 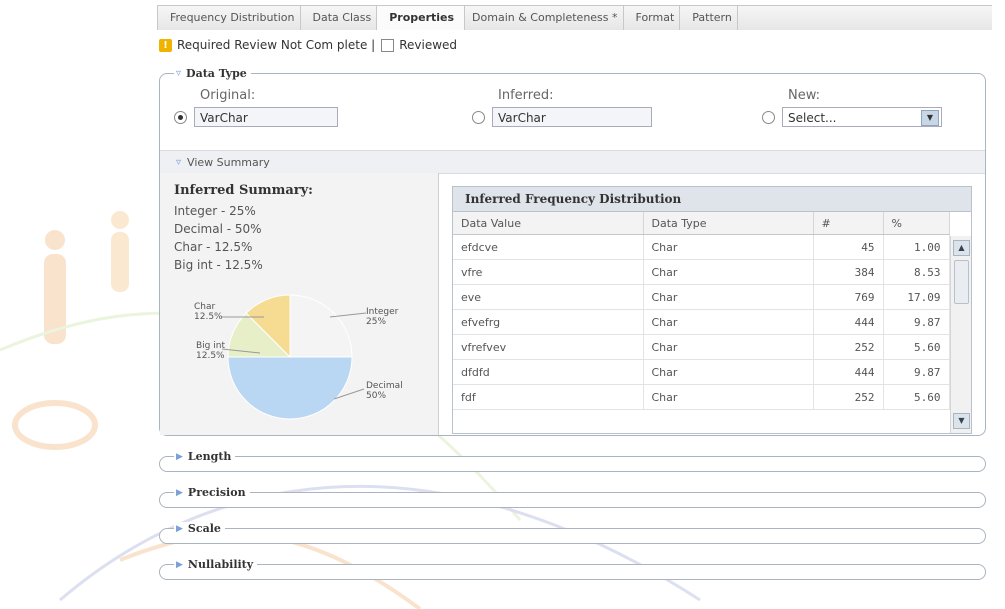 What do you see at coordinates (572, 569) in the screenshot?
I see `section-nullability: ▶ Nullability` at bounding box center [572, 569].